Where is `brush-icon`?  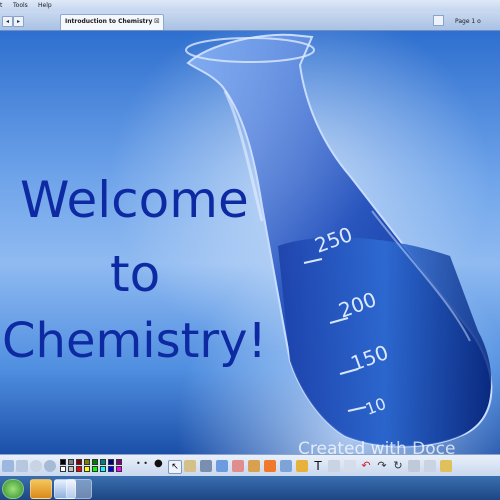
brush-icon is located at coordinates (190, 466).